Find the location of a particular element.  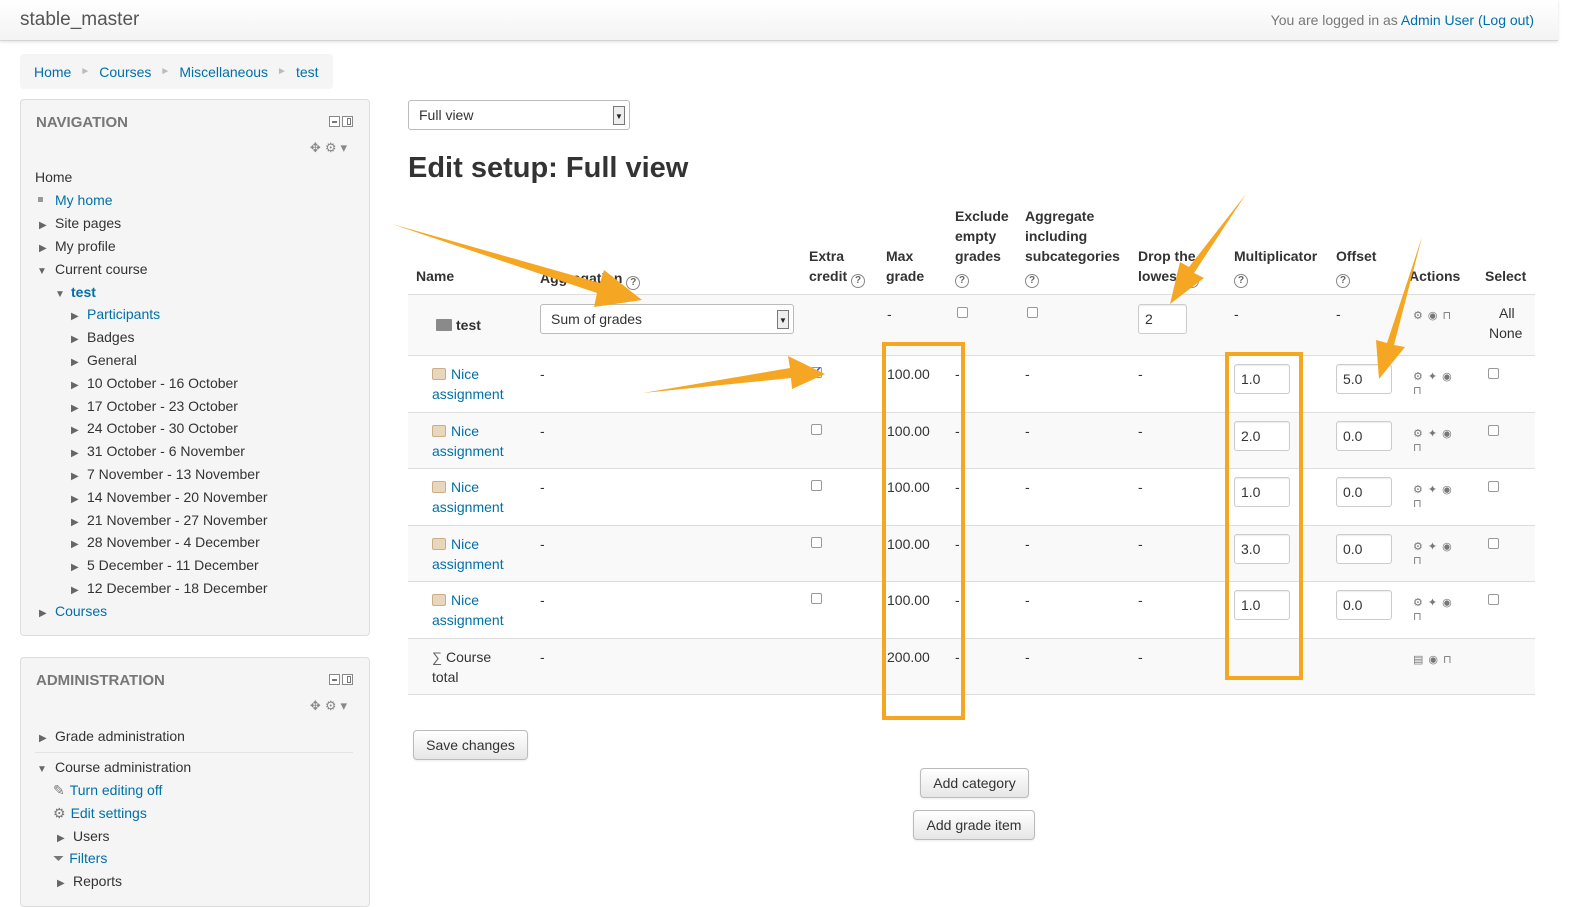

breadcrumb-test: test is located at coordinates (307, 72).